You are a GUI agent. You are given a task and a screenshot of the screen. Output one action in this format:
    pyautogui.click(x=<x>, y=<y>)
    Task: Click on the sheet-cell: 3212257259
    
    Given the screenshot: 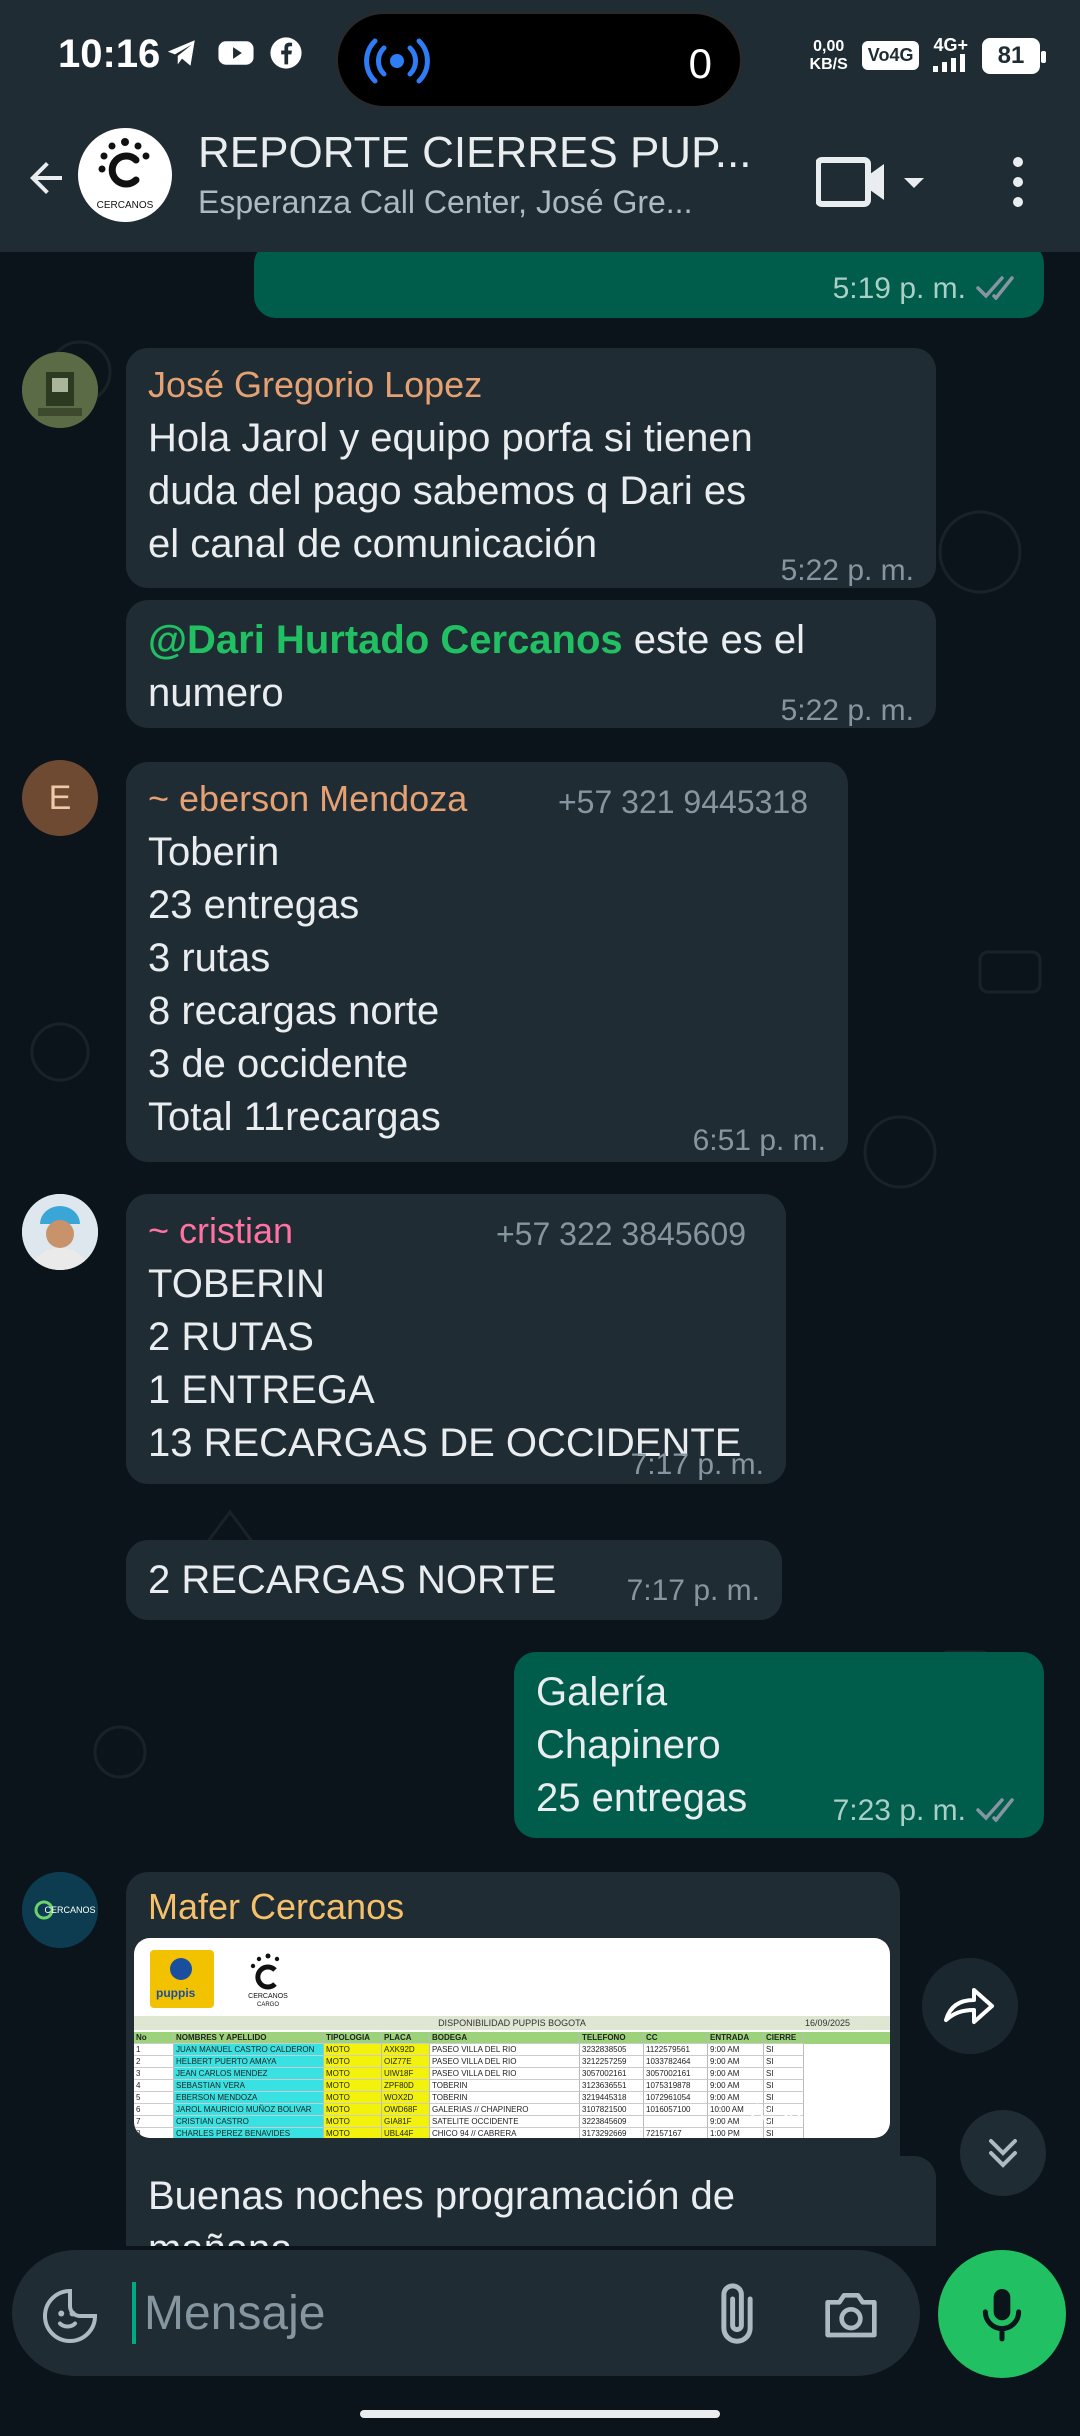 What is the action you would take?
    pyautogui.click(x=612, y=2062)
    